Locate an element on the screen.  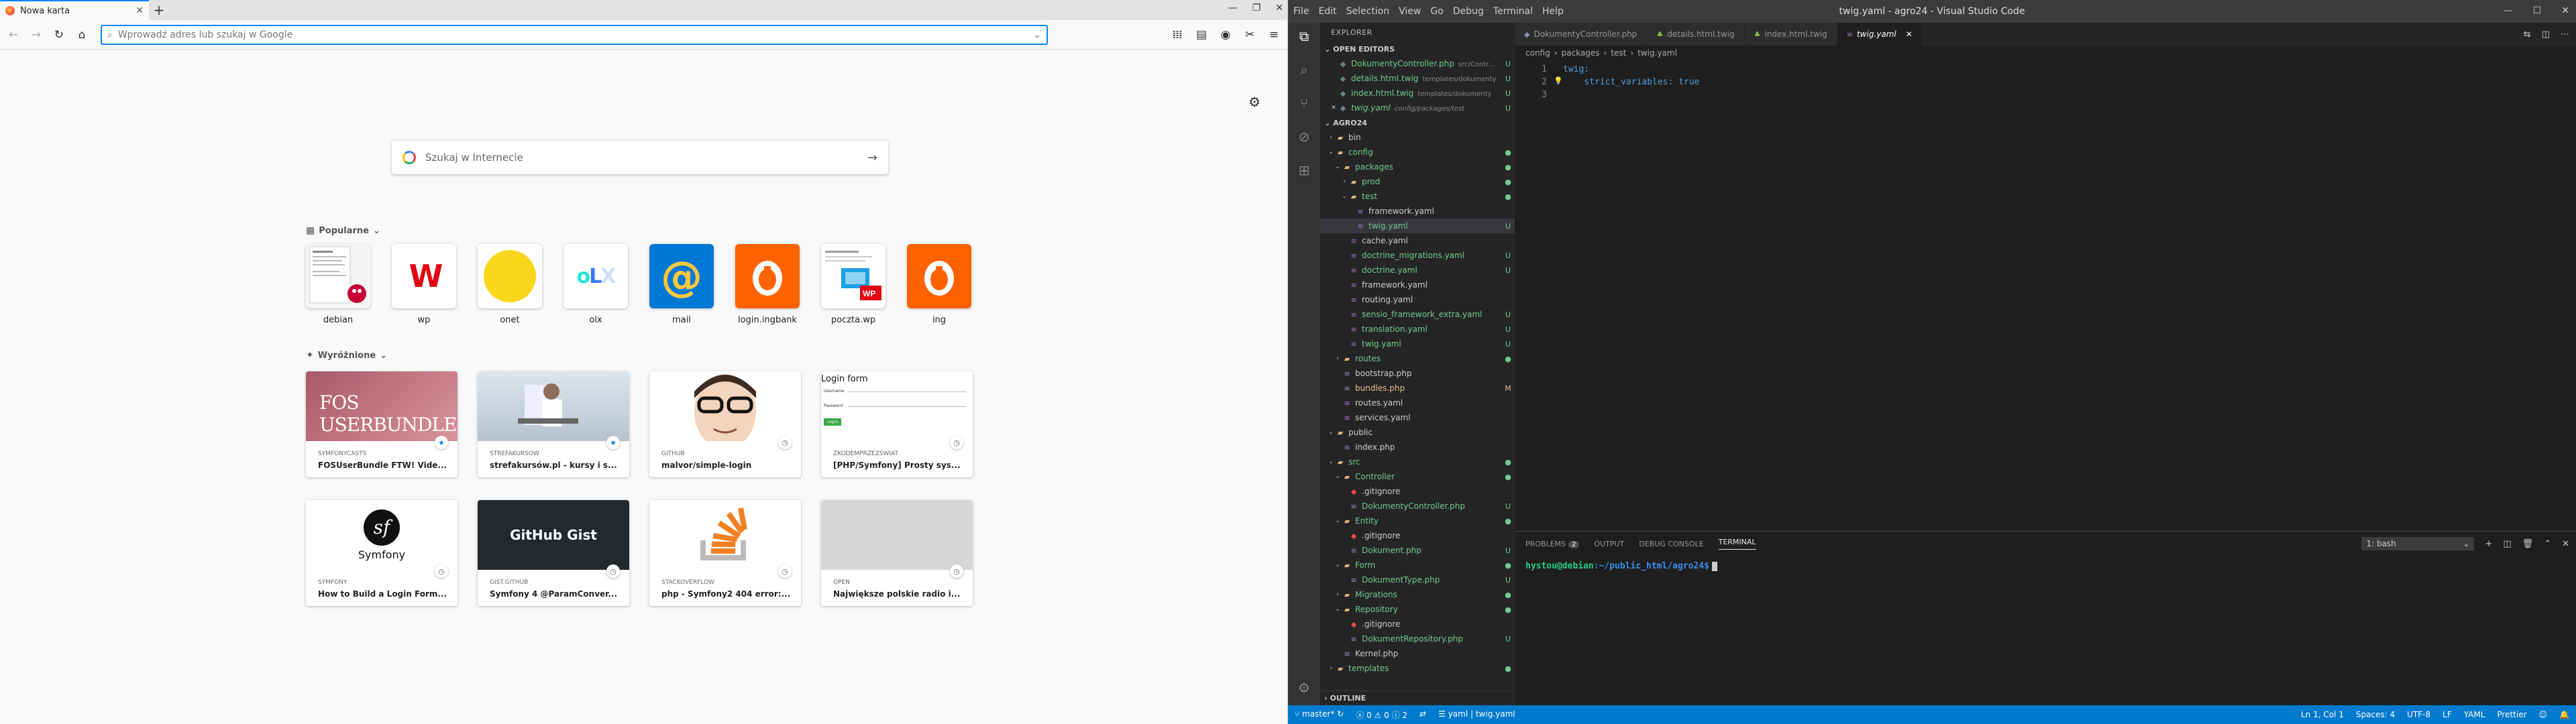
file-item: ≡ routes.yaml is located at coordinates (1417, 403).